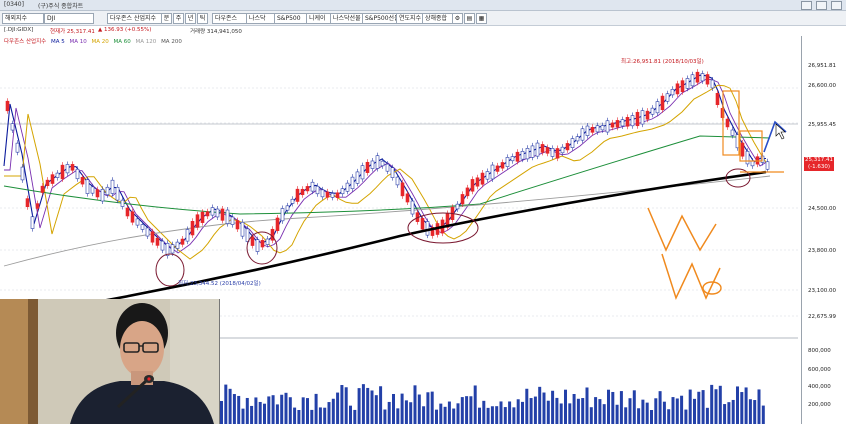 This screenshot has width=846, height=424. I want to click on grid-icon: ▦, so click(481, 18).